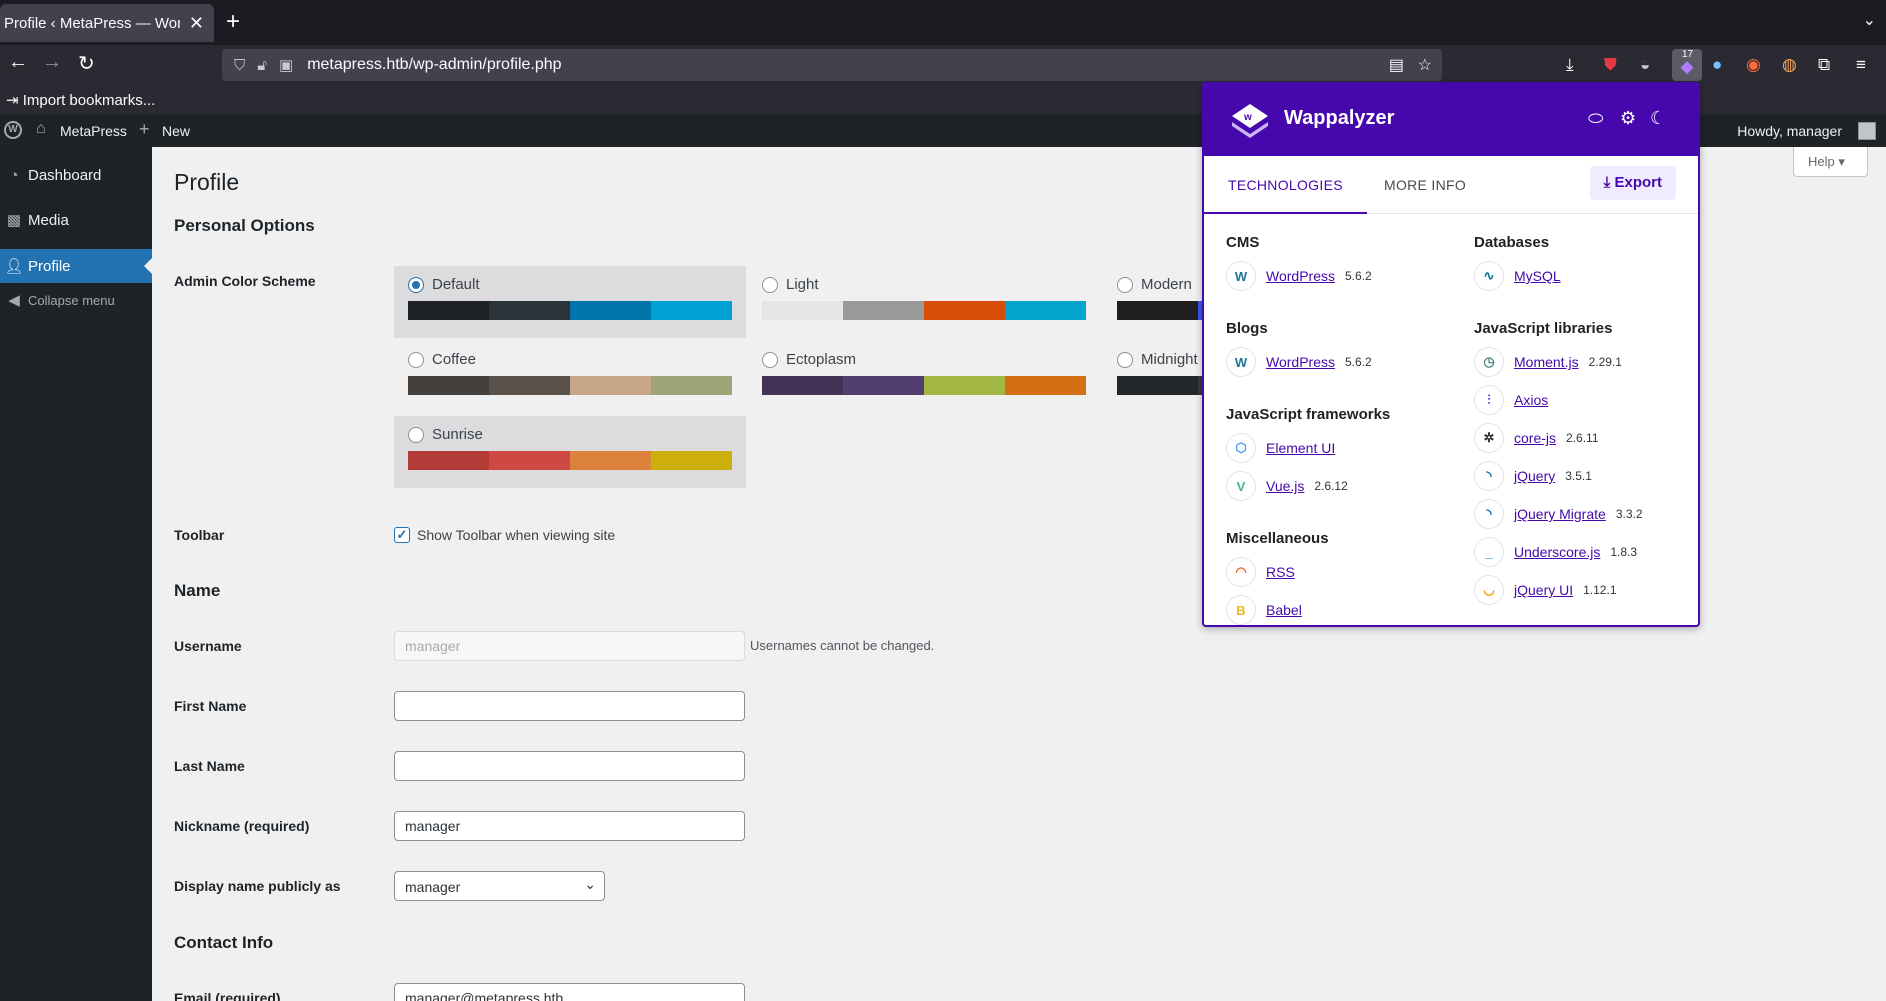 The width and height of the screenshot is (1886, 1001). What do you see at coordinates (262, 65) in the screenshot?
I see `lock-icon: 🔓︎` at bounding box center [262, 65].